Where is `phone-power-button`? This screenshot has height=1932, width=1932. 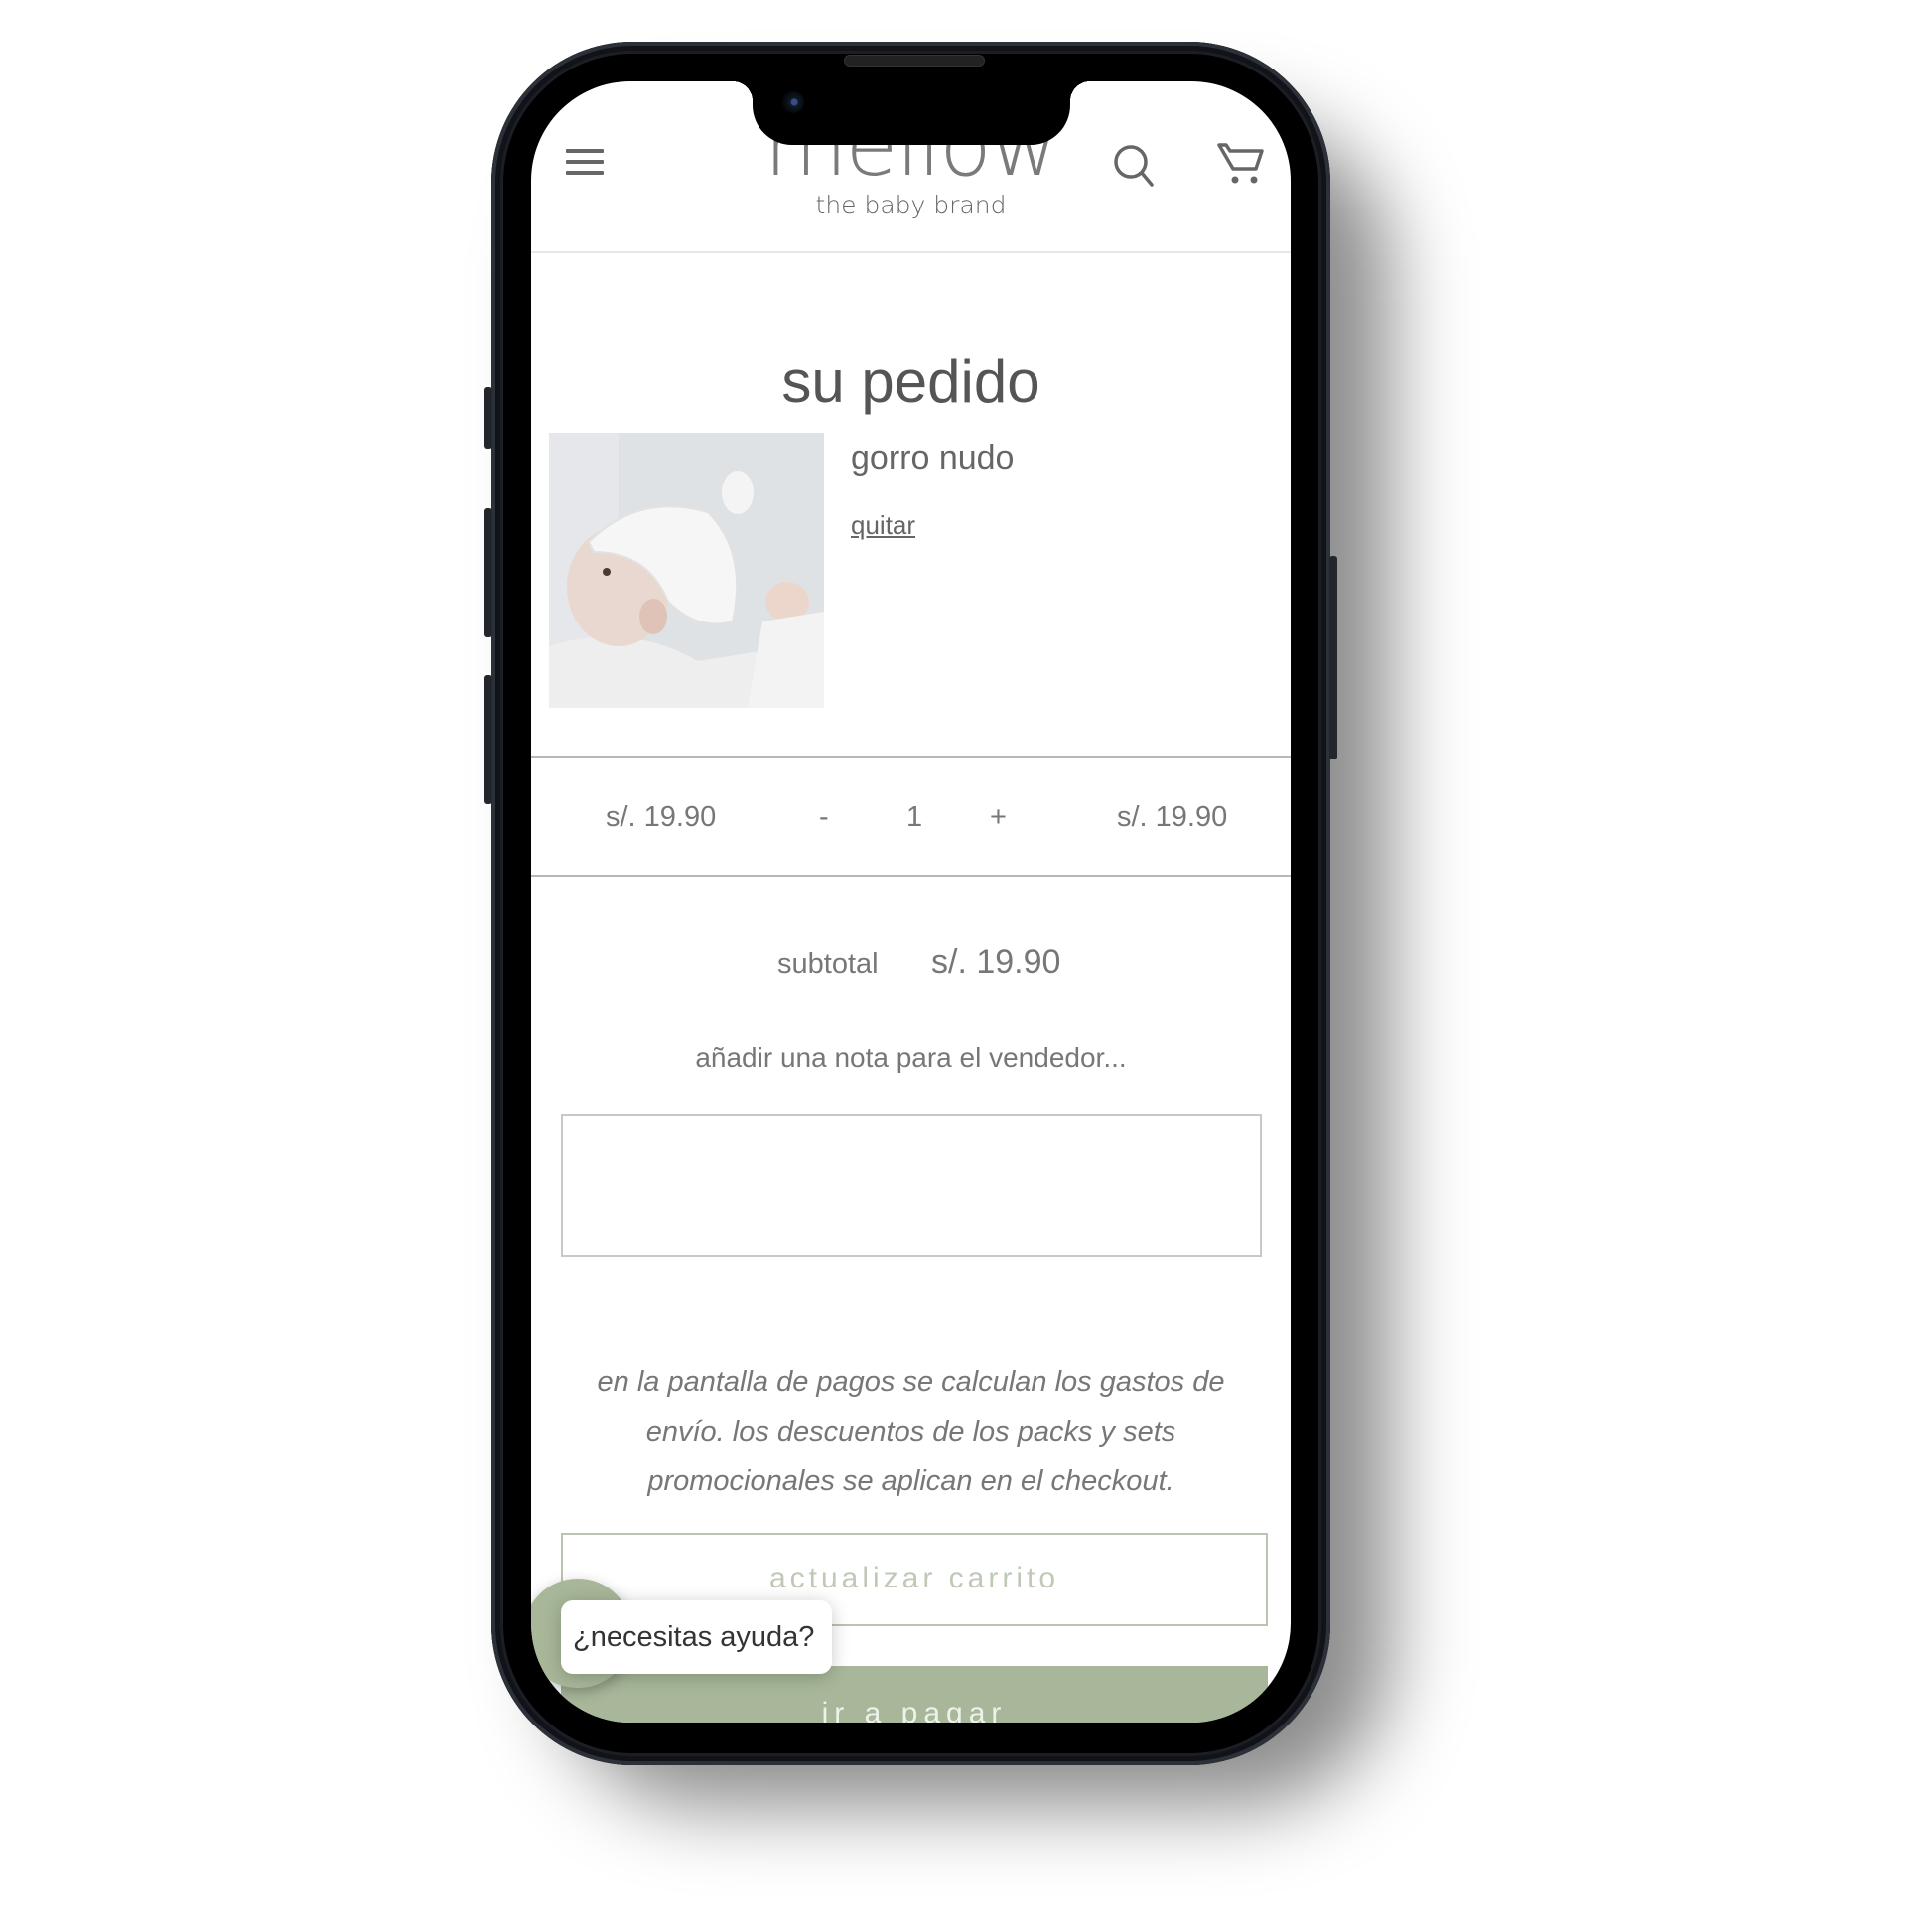 phone-power-button is located at coordinates (1333, 658).